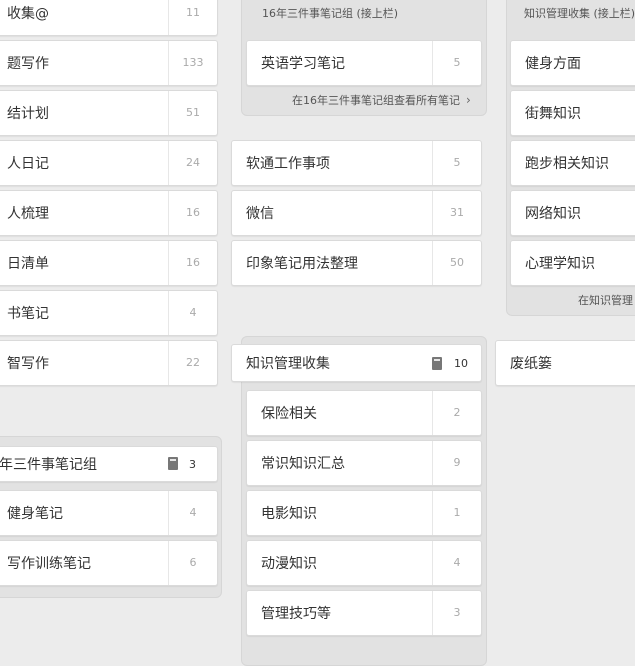 The image size is (635, 666). I want to click on notebook-card: 微信 31, so click(356, 213).